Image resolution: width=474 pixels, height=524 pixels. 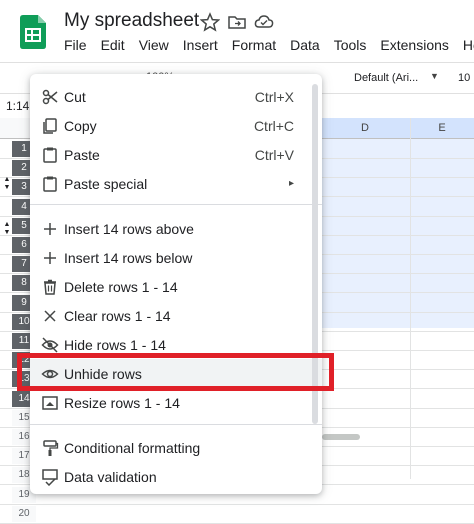 I want to click on menu-help: Help, so click(x=468, y=45).